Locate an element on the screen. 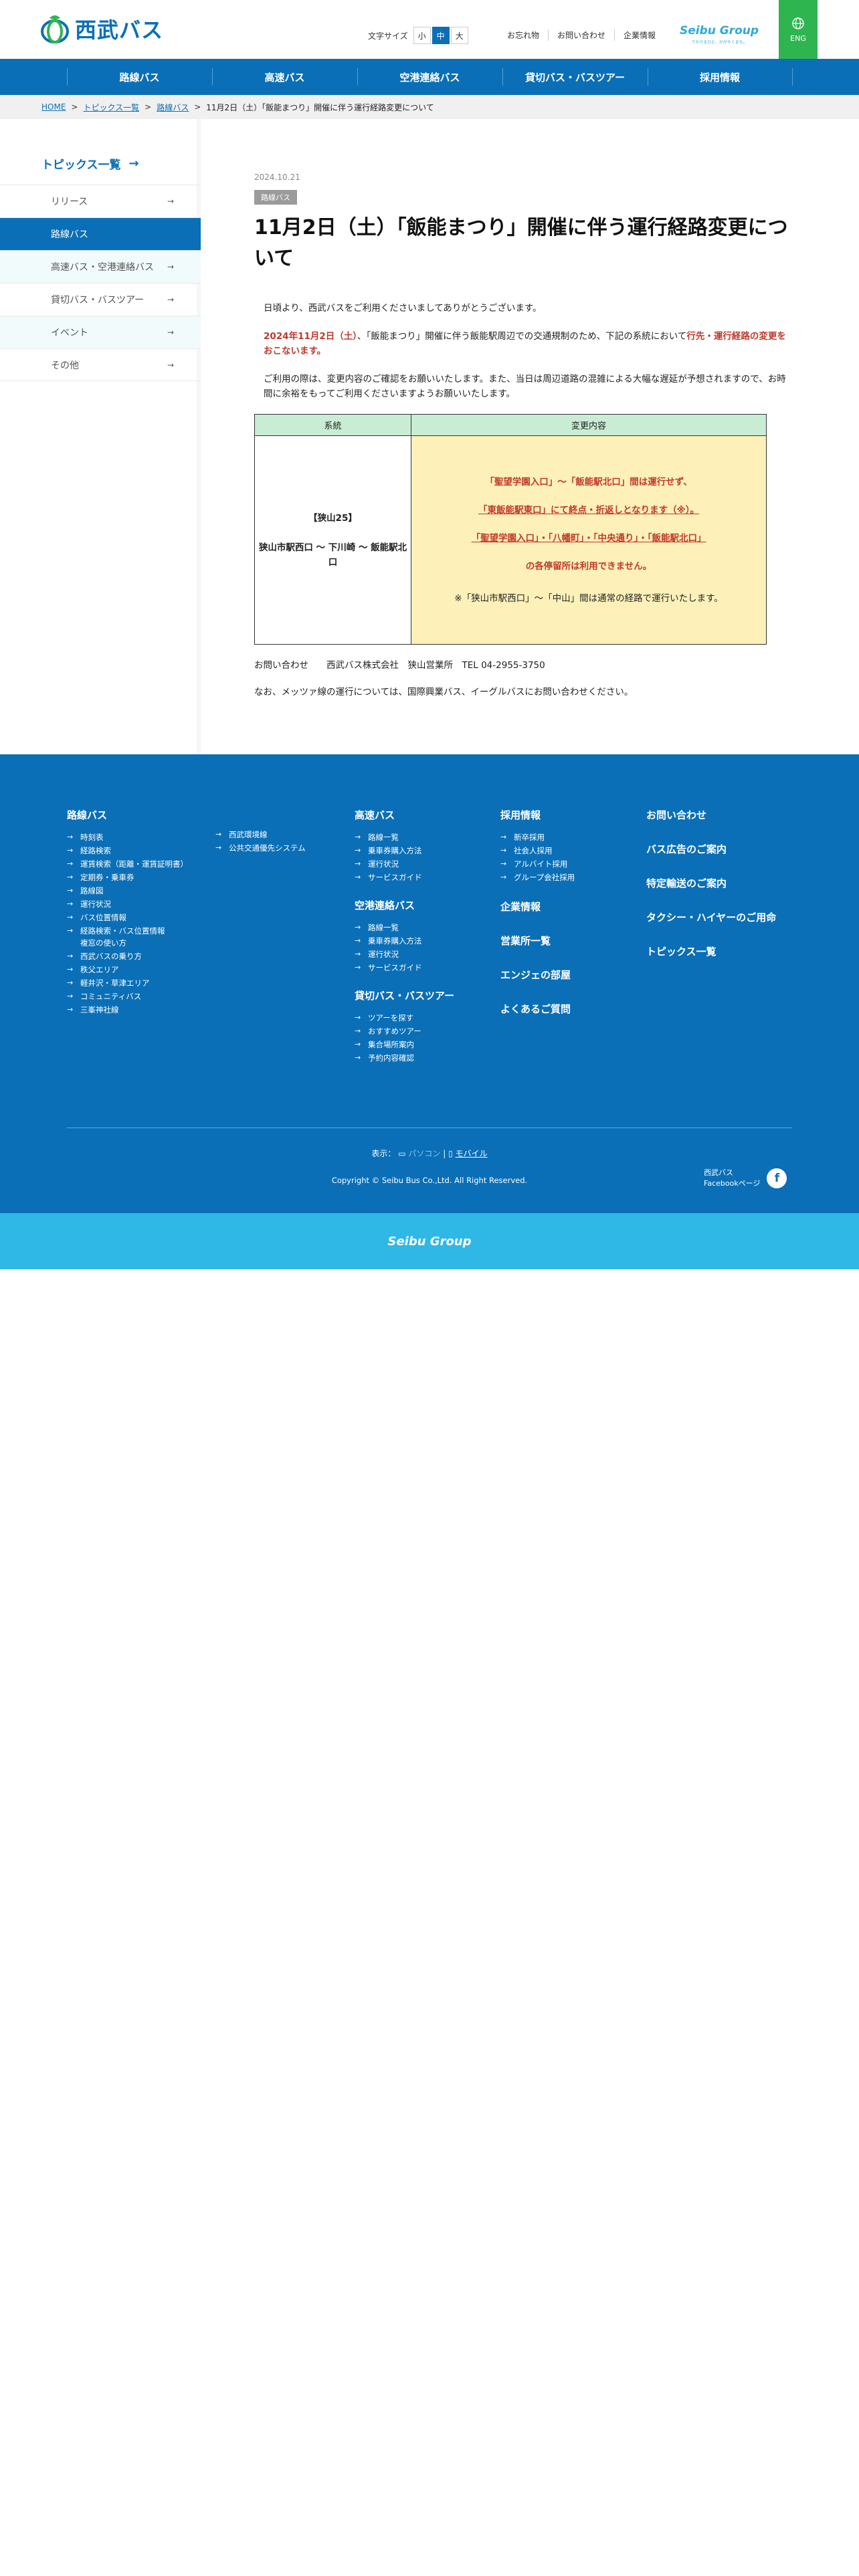 The image size is (859, 2576). footer-big-link: 企業情報 is located at coordinates (537, 906).